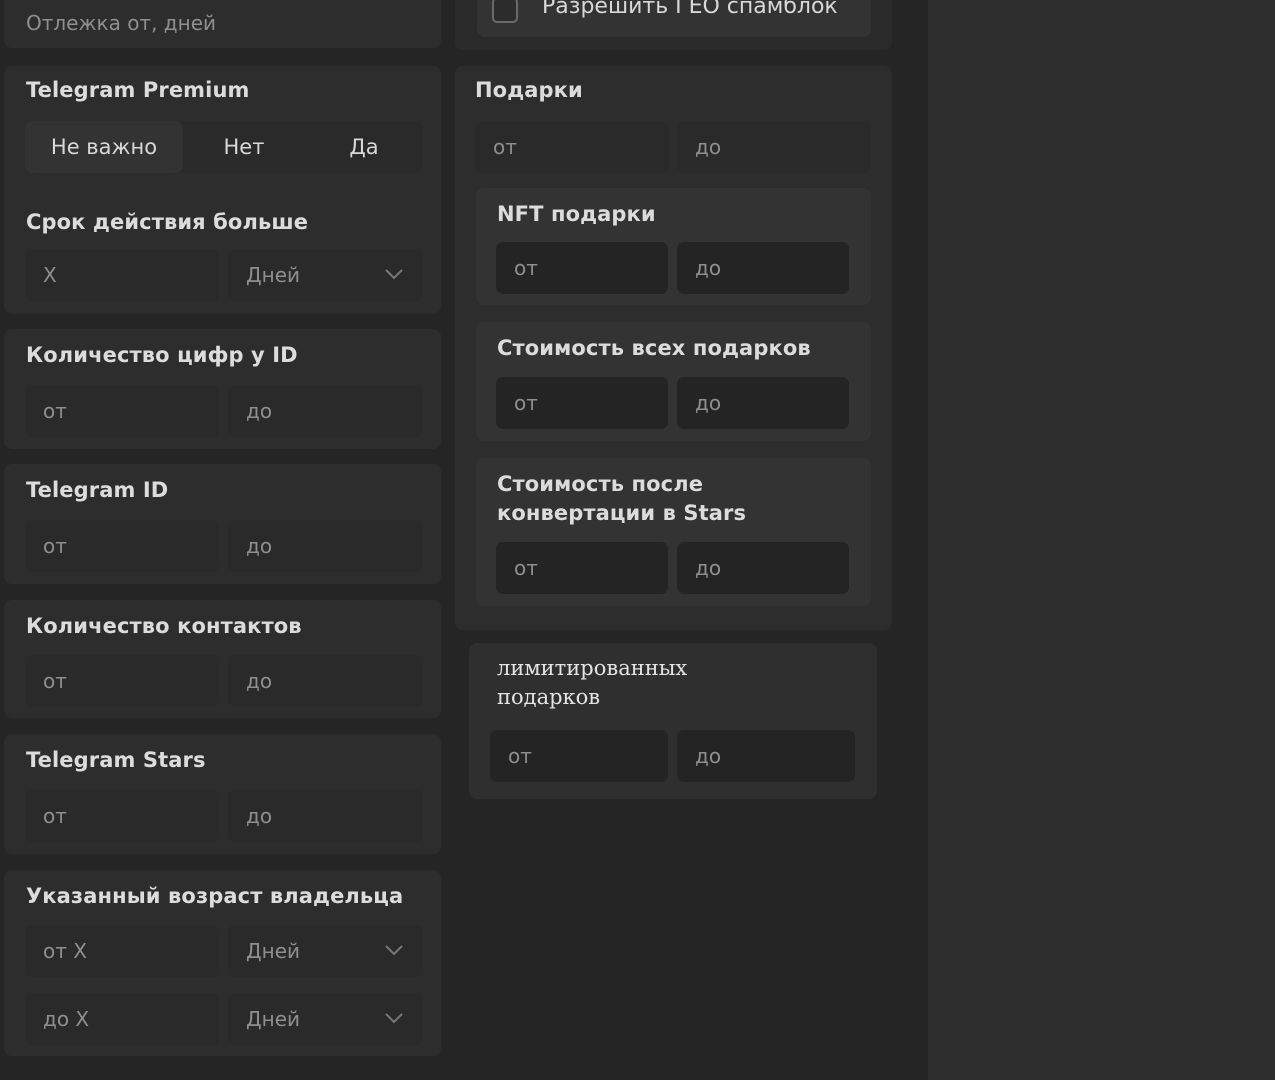 This screenshot has width=1275, height=1080. What do you see at coordinates (325, 681) in the screenshot?
I see `contacts-to-input: до` at bounding box center [325, 681].